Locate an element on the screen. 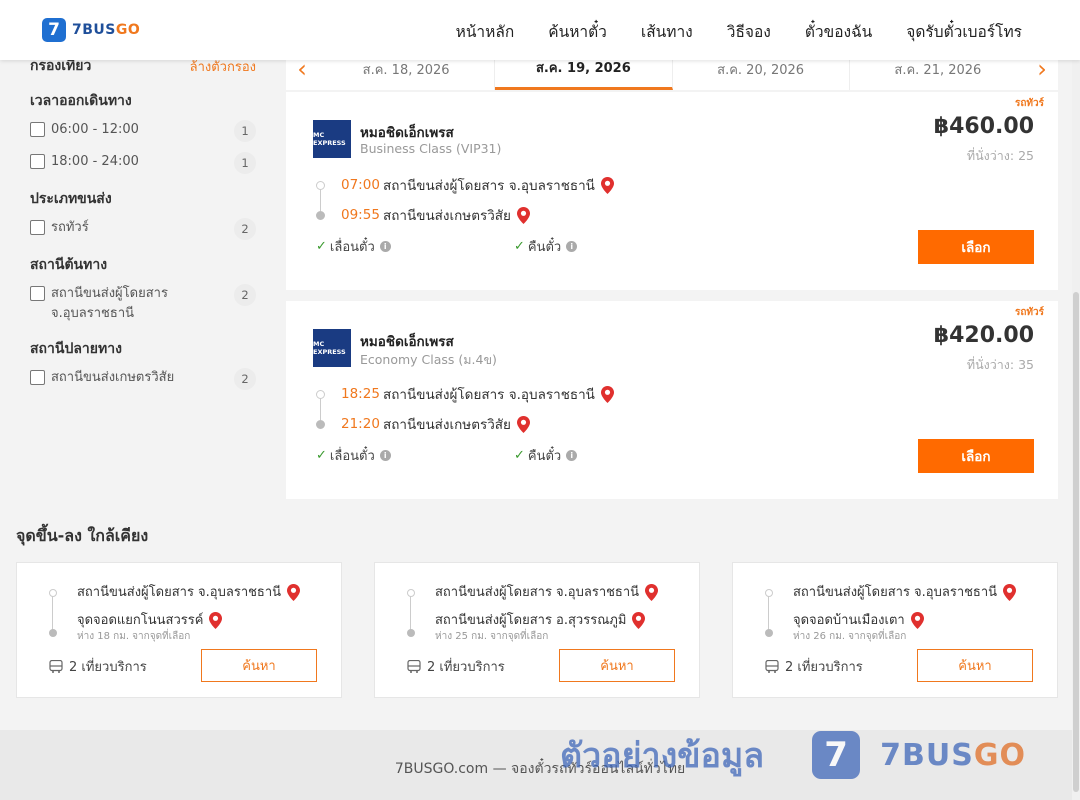  departure-time: 07:00 is located at coordinates (360, 185).